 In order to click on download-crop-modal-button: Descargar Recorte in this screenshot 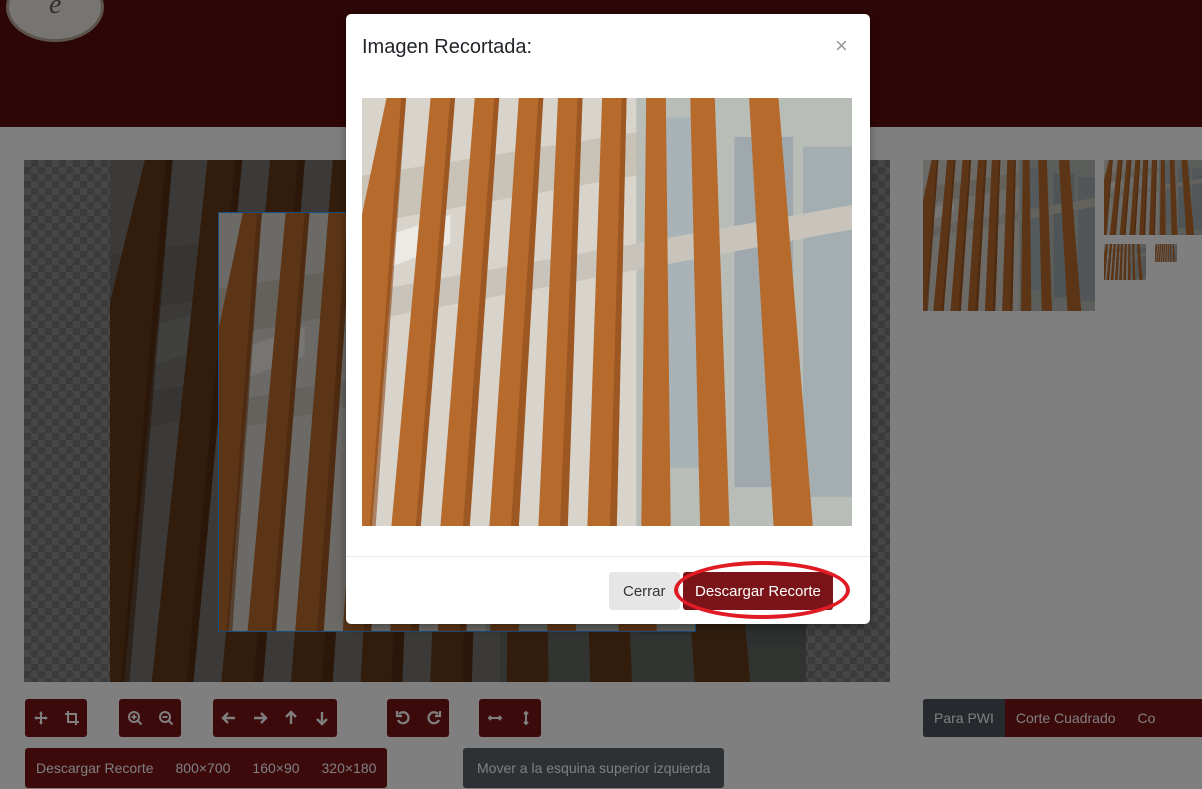, I will do `click(758, 591)`.